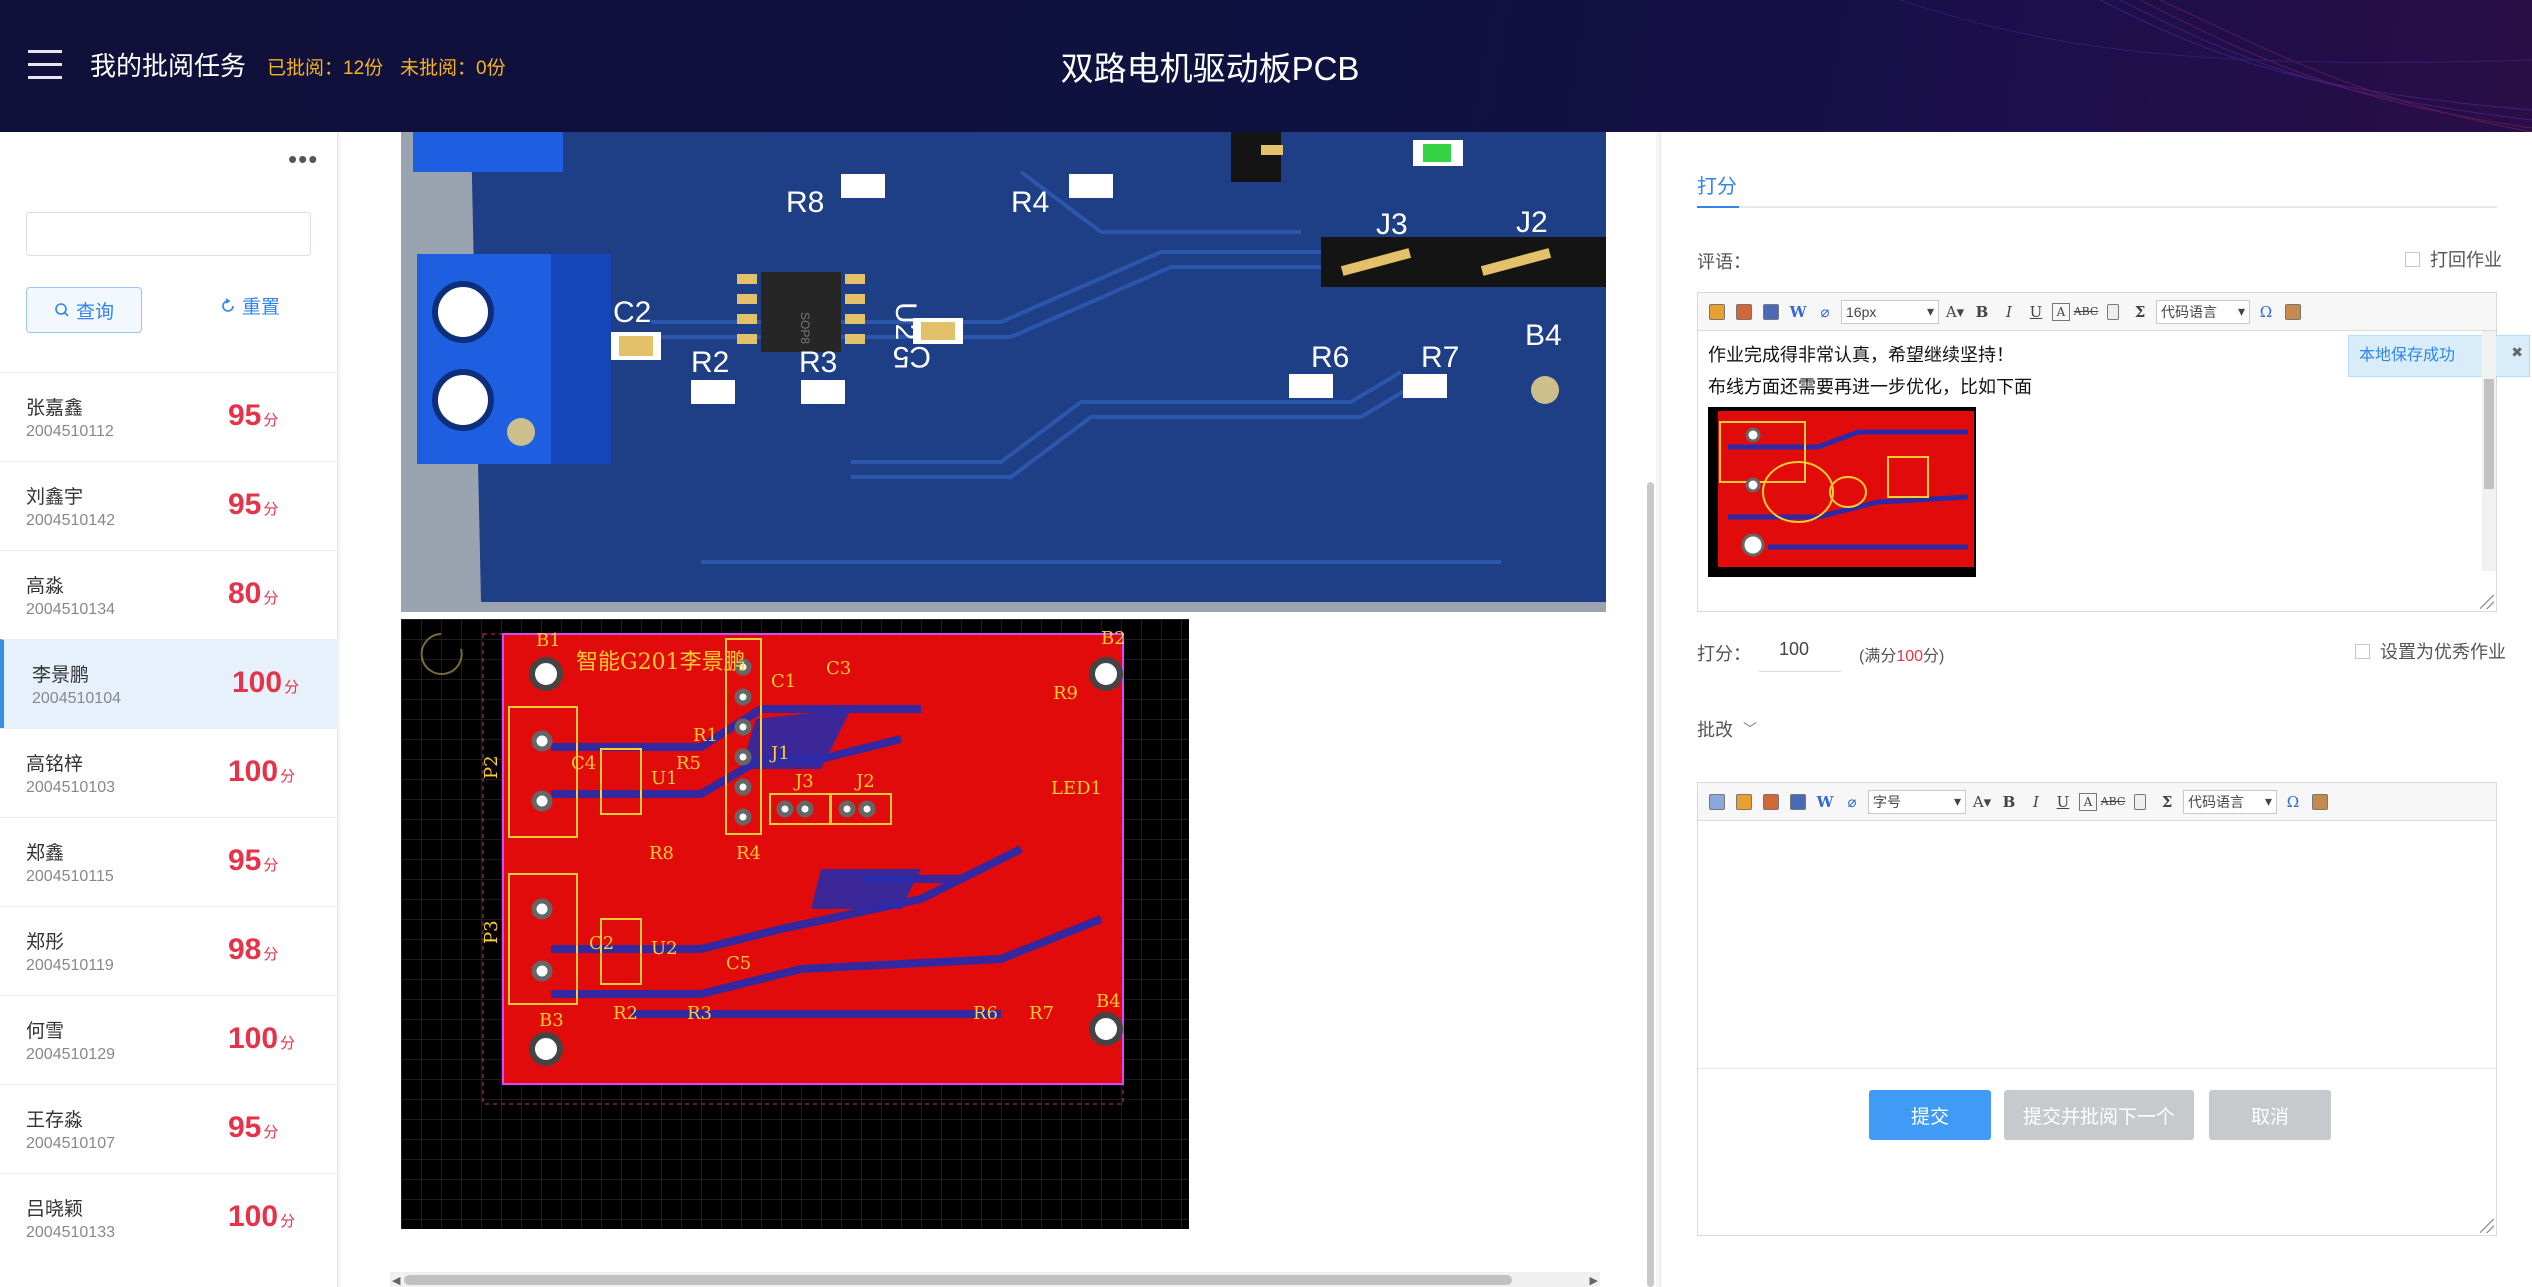 The image size is (2532, 1287). What do you see at coordinates (2270, 1115) in the screenshot?
I see `cancel-button: 取消` at bounding box center [2270, 1115].